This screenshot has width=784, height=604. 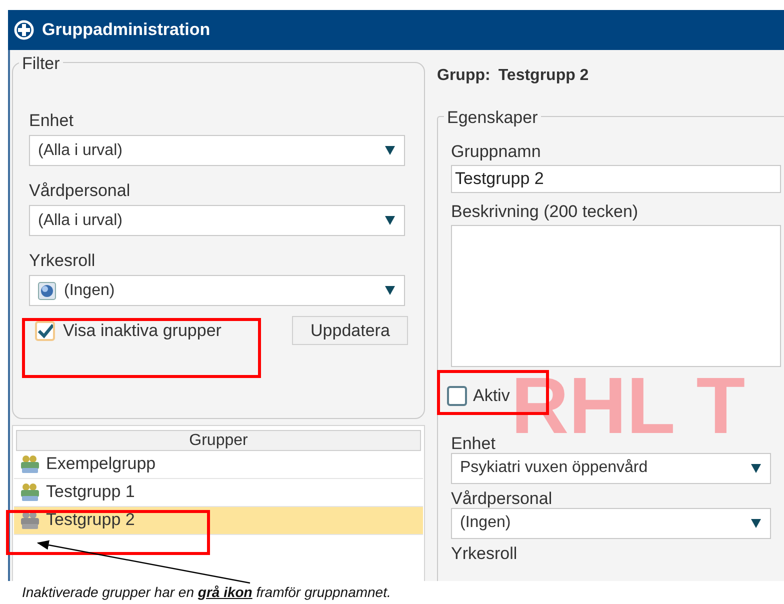 I want to click on window-title: Gruppadministration, so click(x=126, y=30).